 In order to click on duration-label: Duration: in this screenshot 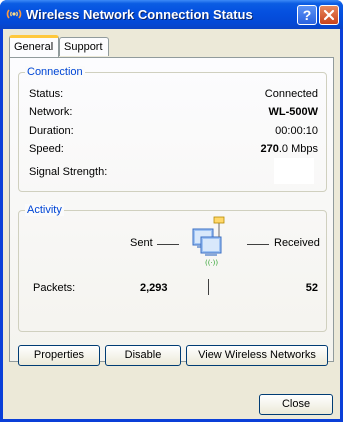, I will do `click(51, 131)`.